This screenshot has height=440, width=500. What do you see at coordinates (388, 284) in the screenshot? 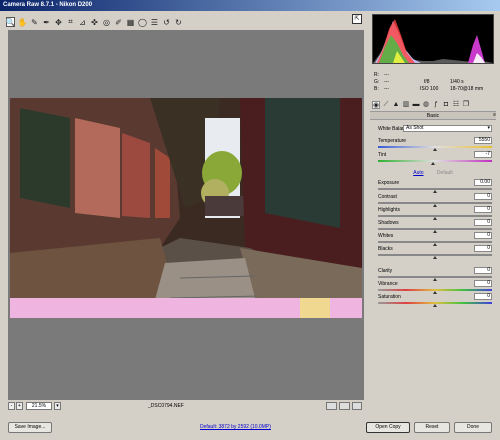
I see `vibrance-label: Vibrance` at bounding box center [388, 284].